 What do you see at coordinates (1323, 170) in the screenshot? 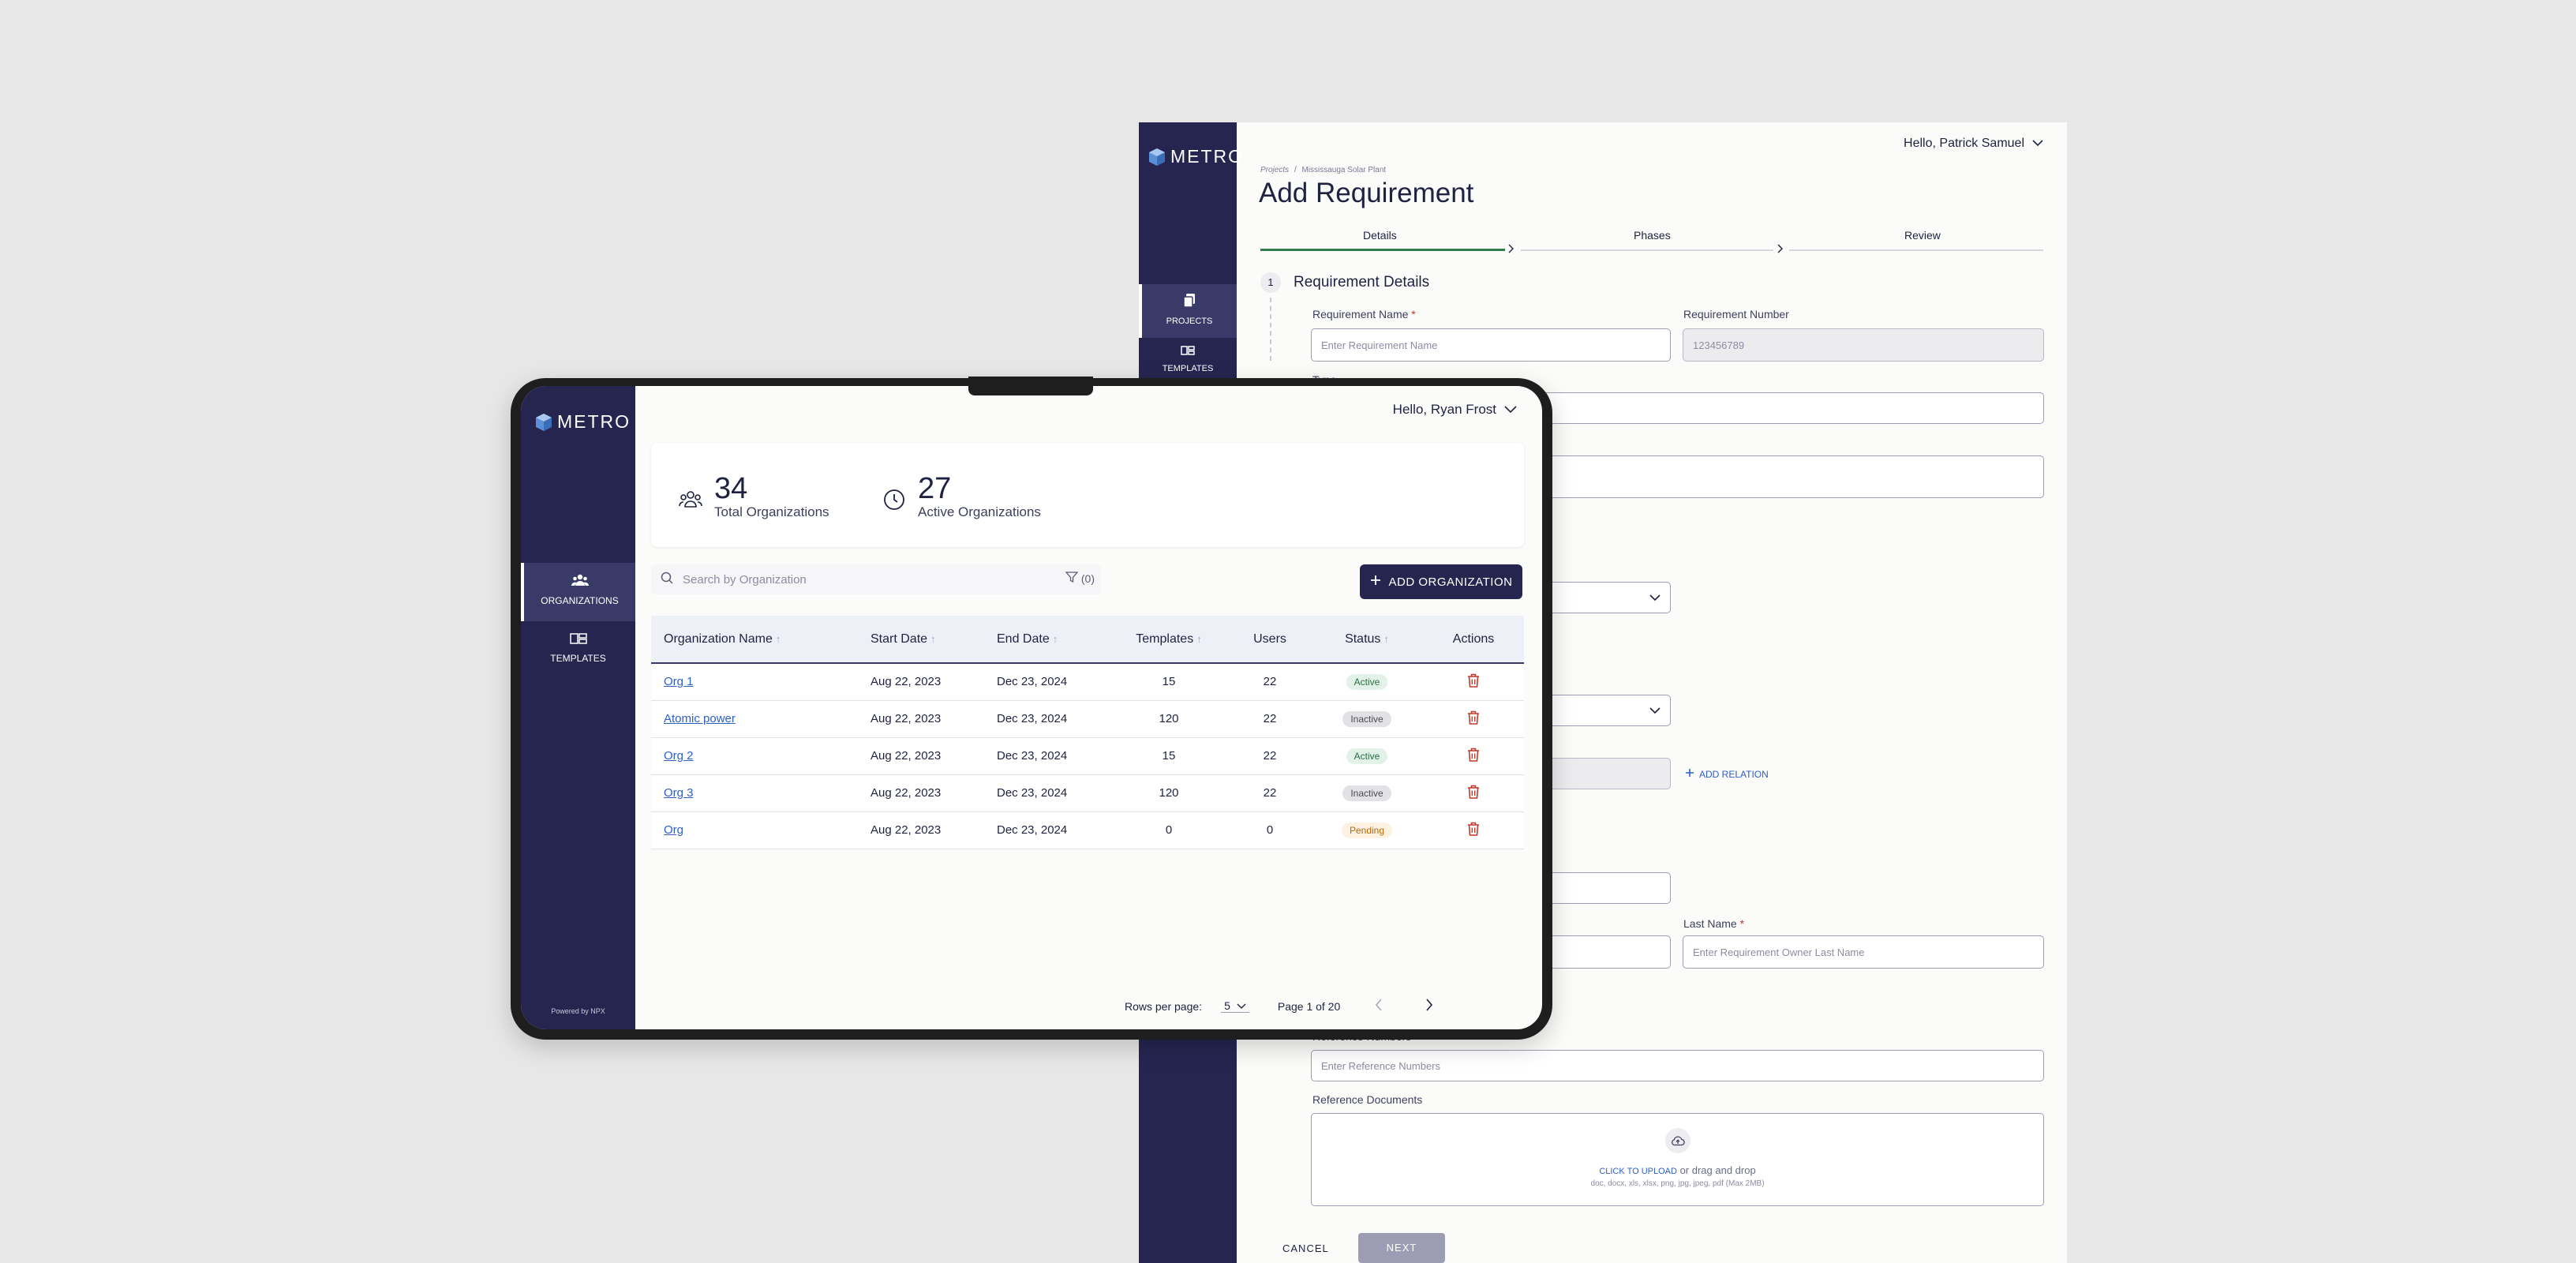
I see `breadcrumb: Projects / Mississauga Solar Plant` at bounding box center [1323, 170].